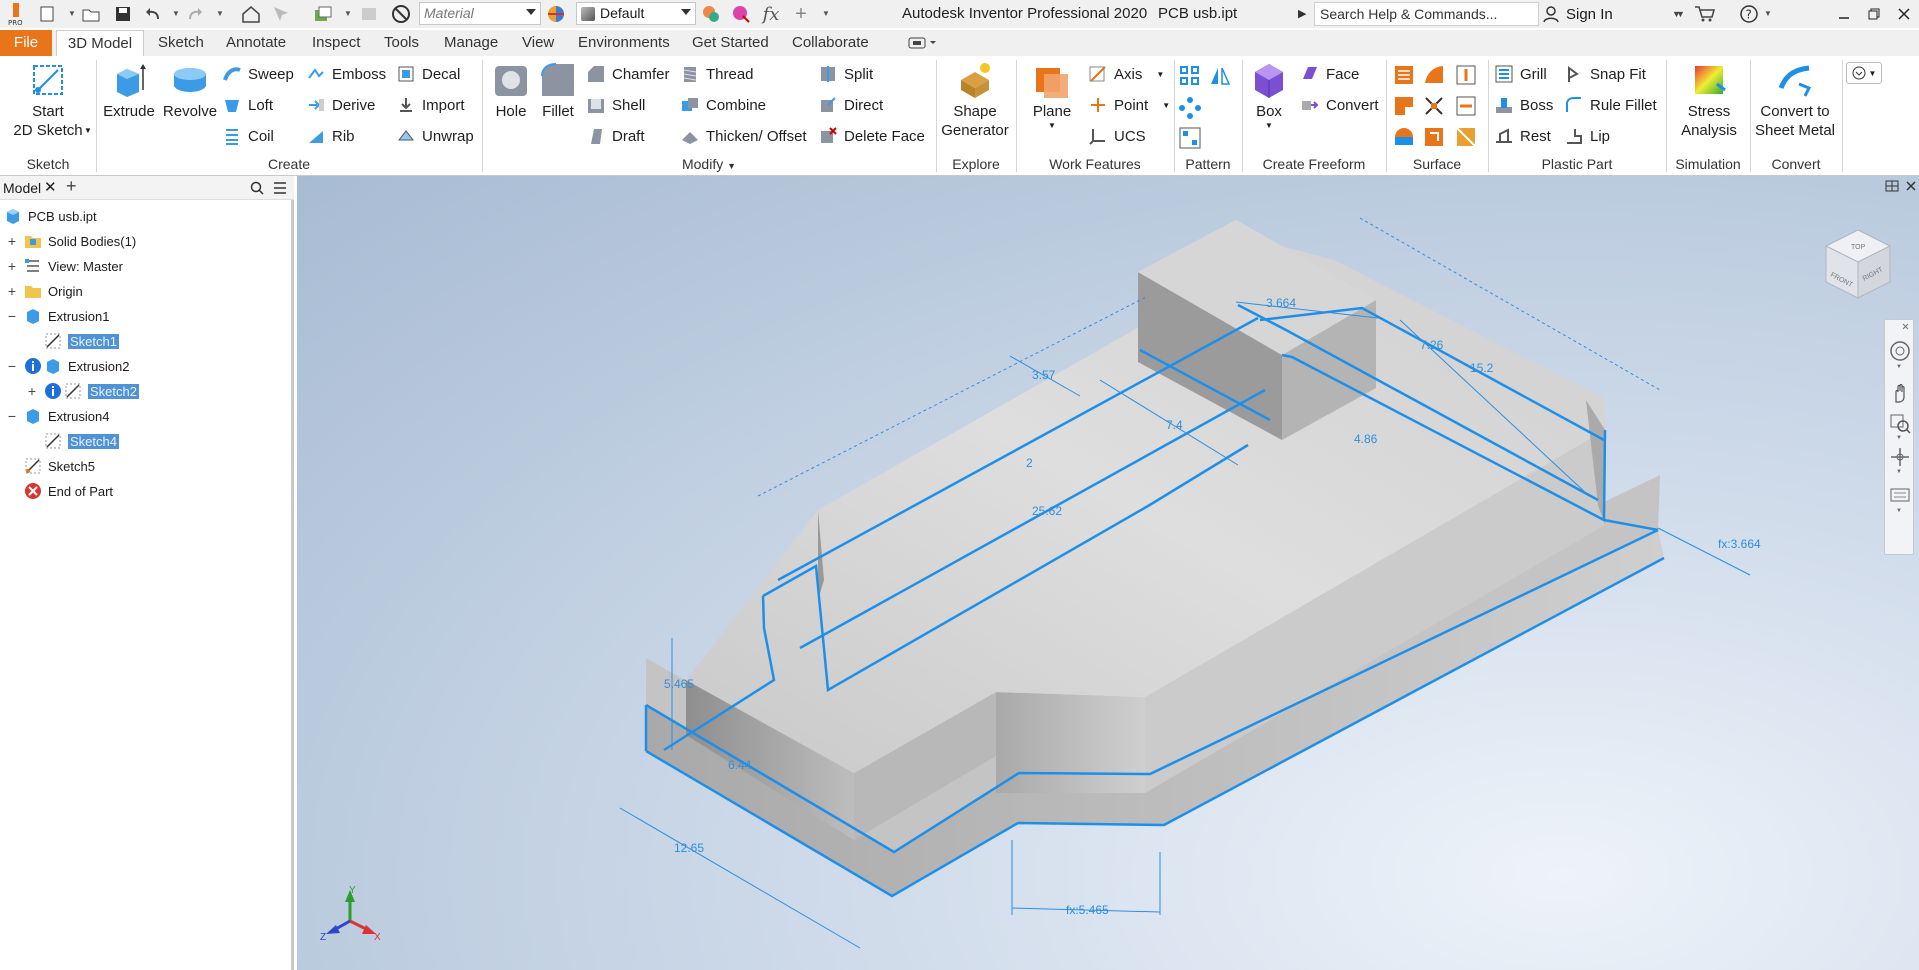 This screenshot has height=970, width=1919. Describe the element at coordinates (1190, 108) in the screenshot. I see `circular-pattern-icon` at that location.